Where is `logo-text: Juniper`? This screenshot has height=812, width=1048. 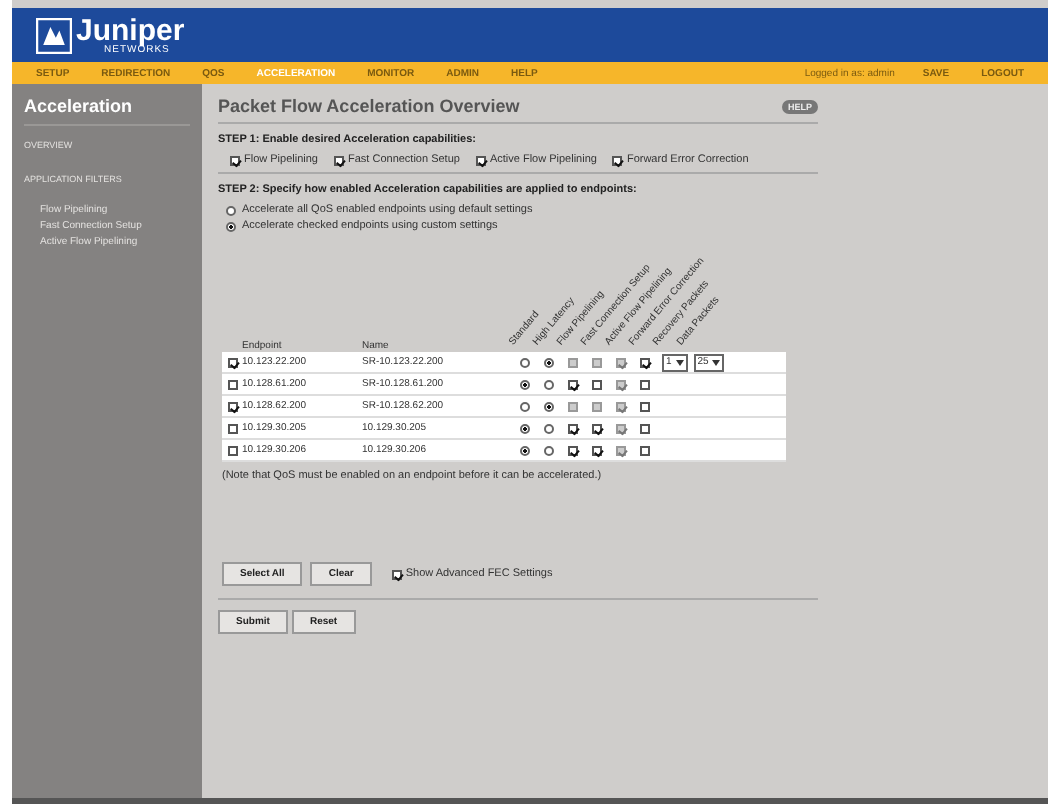
logo-text: Juniper is located at coordinates (130, 30).